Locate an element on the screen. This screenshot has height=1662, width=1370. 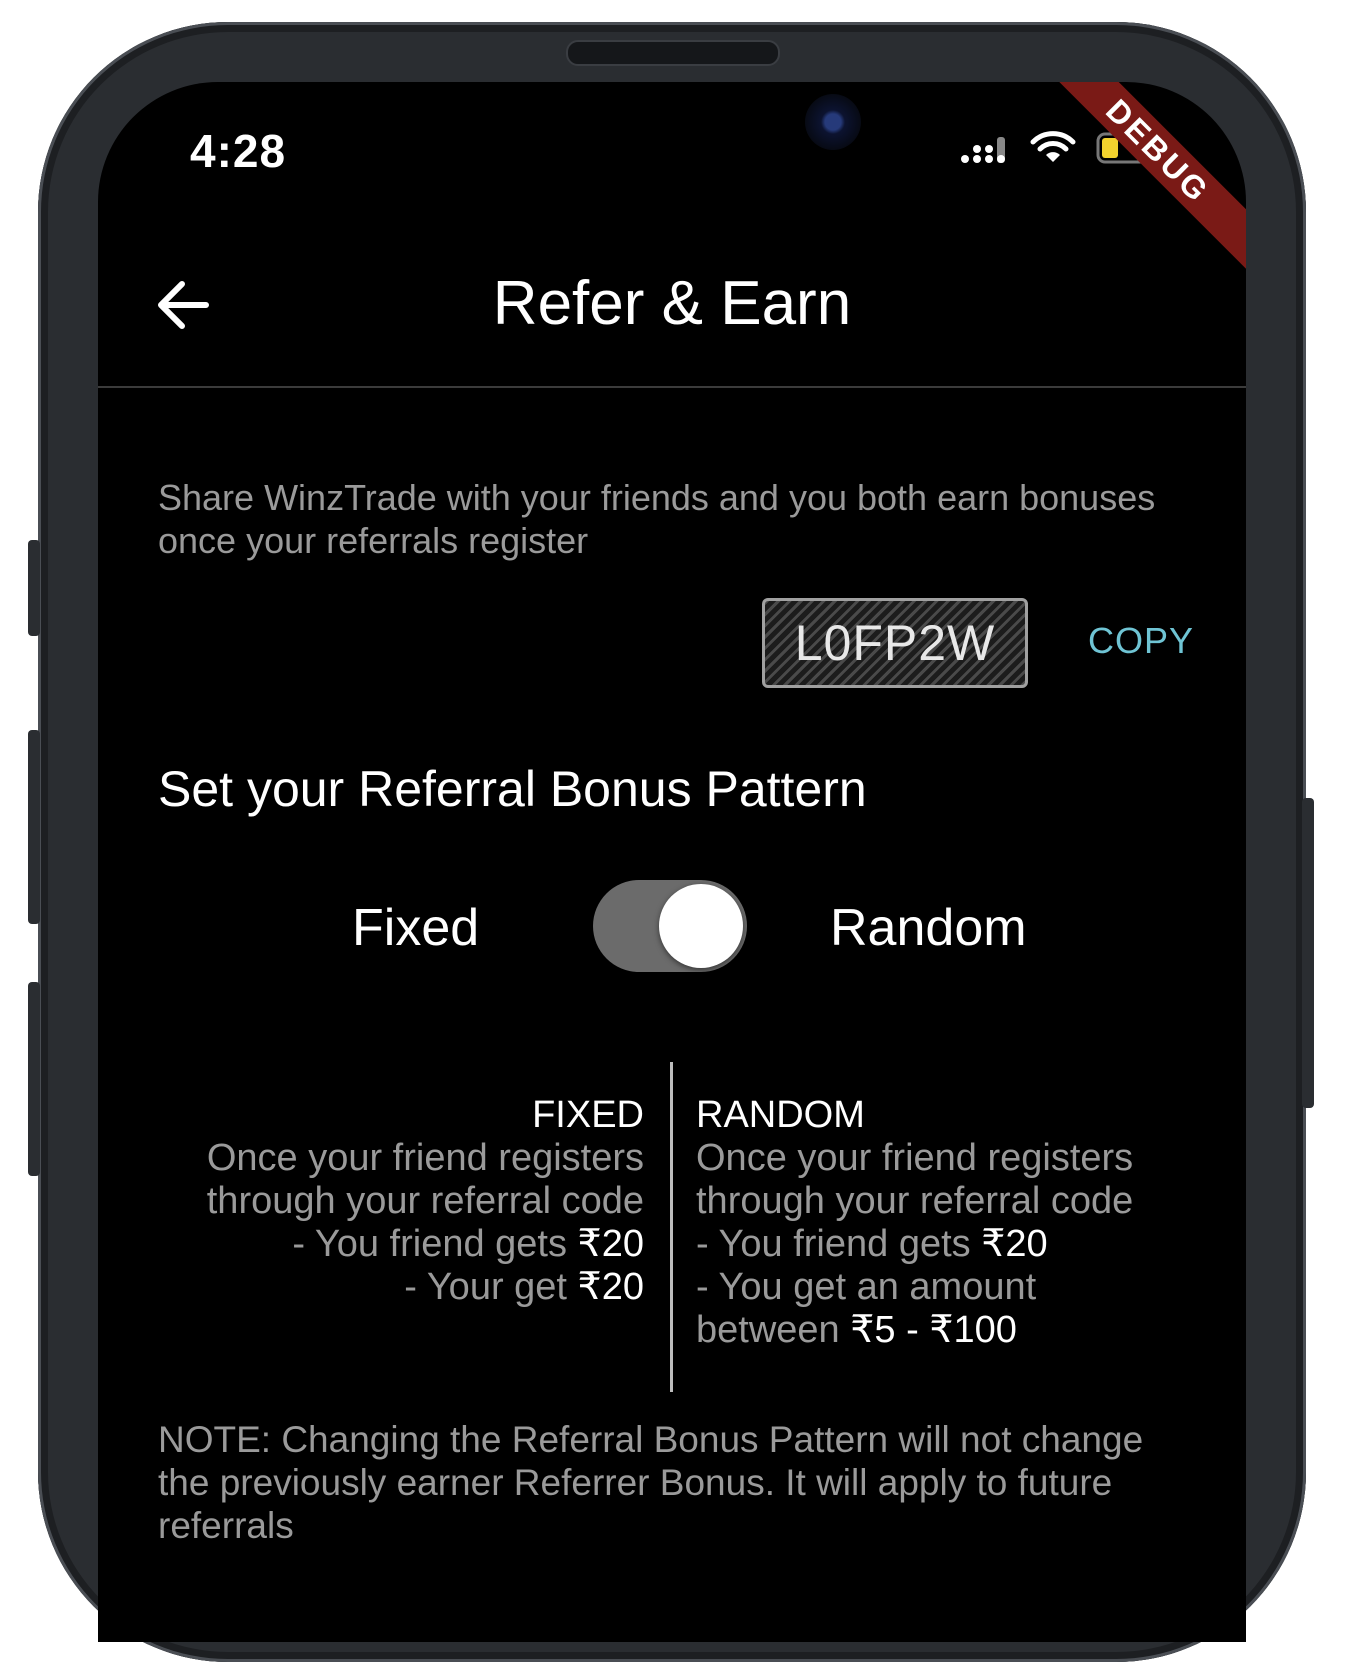
random-line-3: - You friend gets ₹20 is located at coordinates (956, 1244).